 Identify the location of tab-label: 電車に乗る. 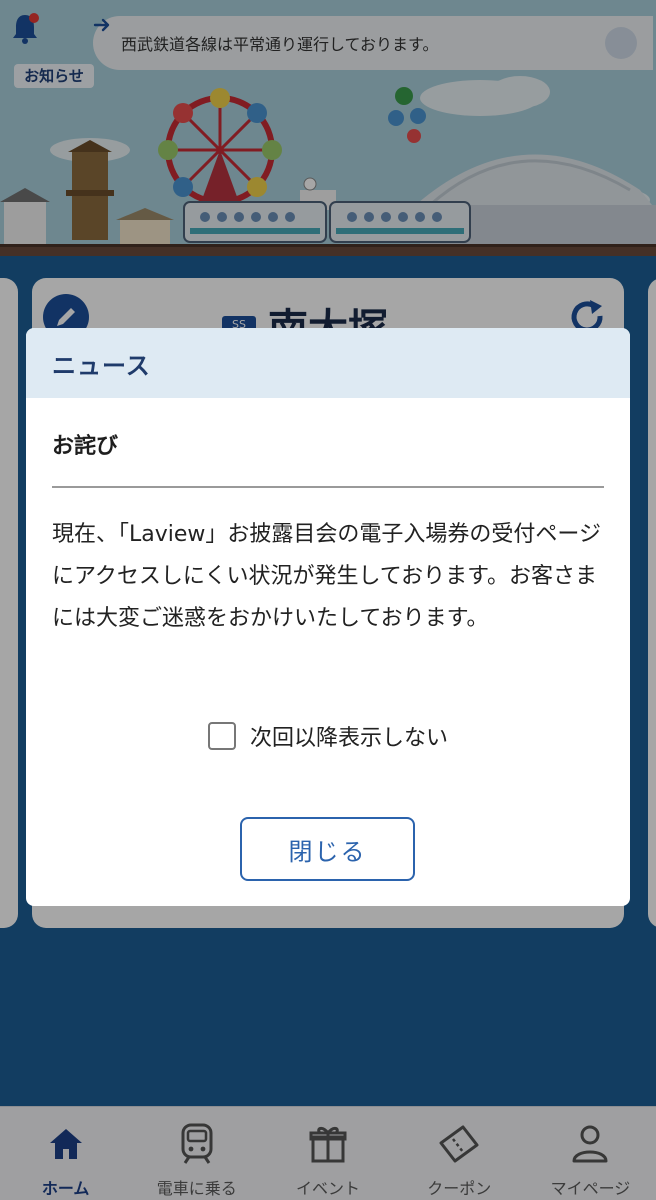
(196, 1188).